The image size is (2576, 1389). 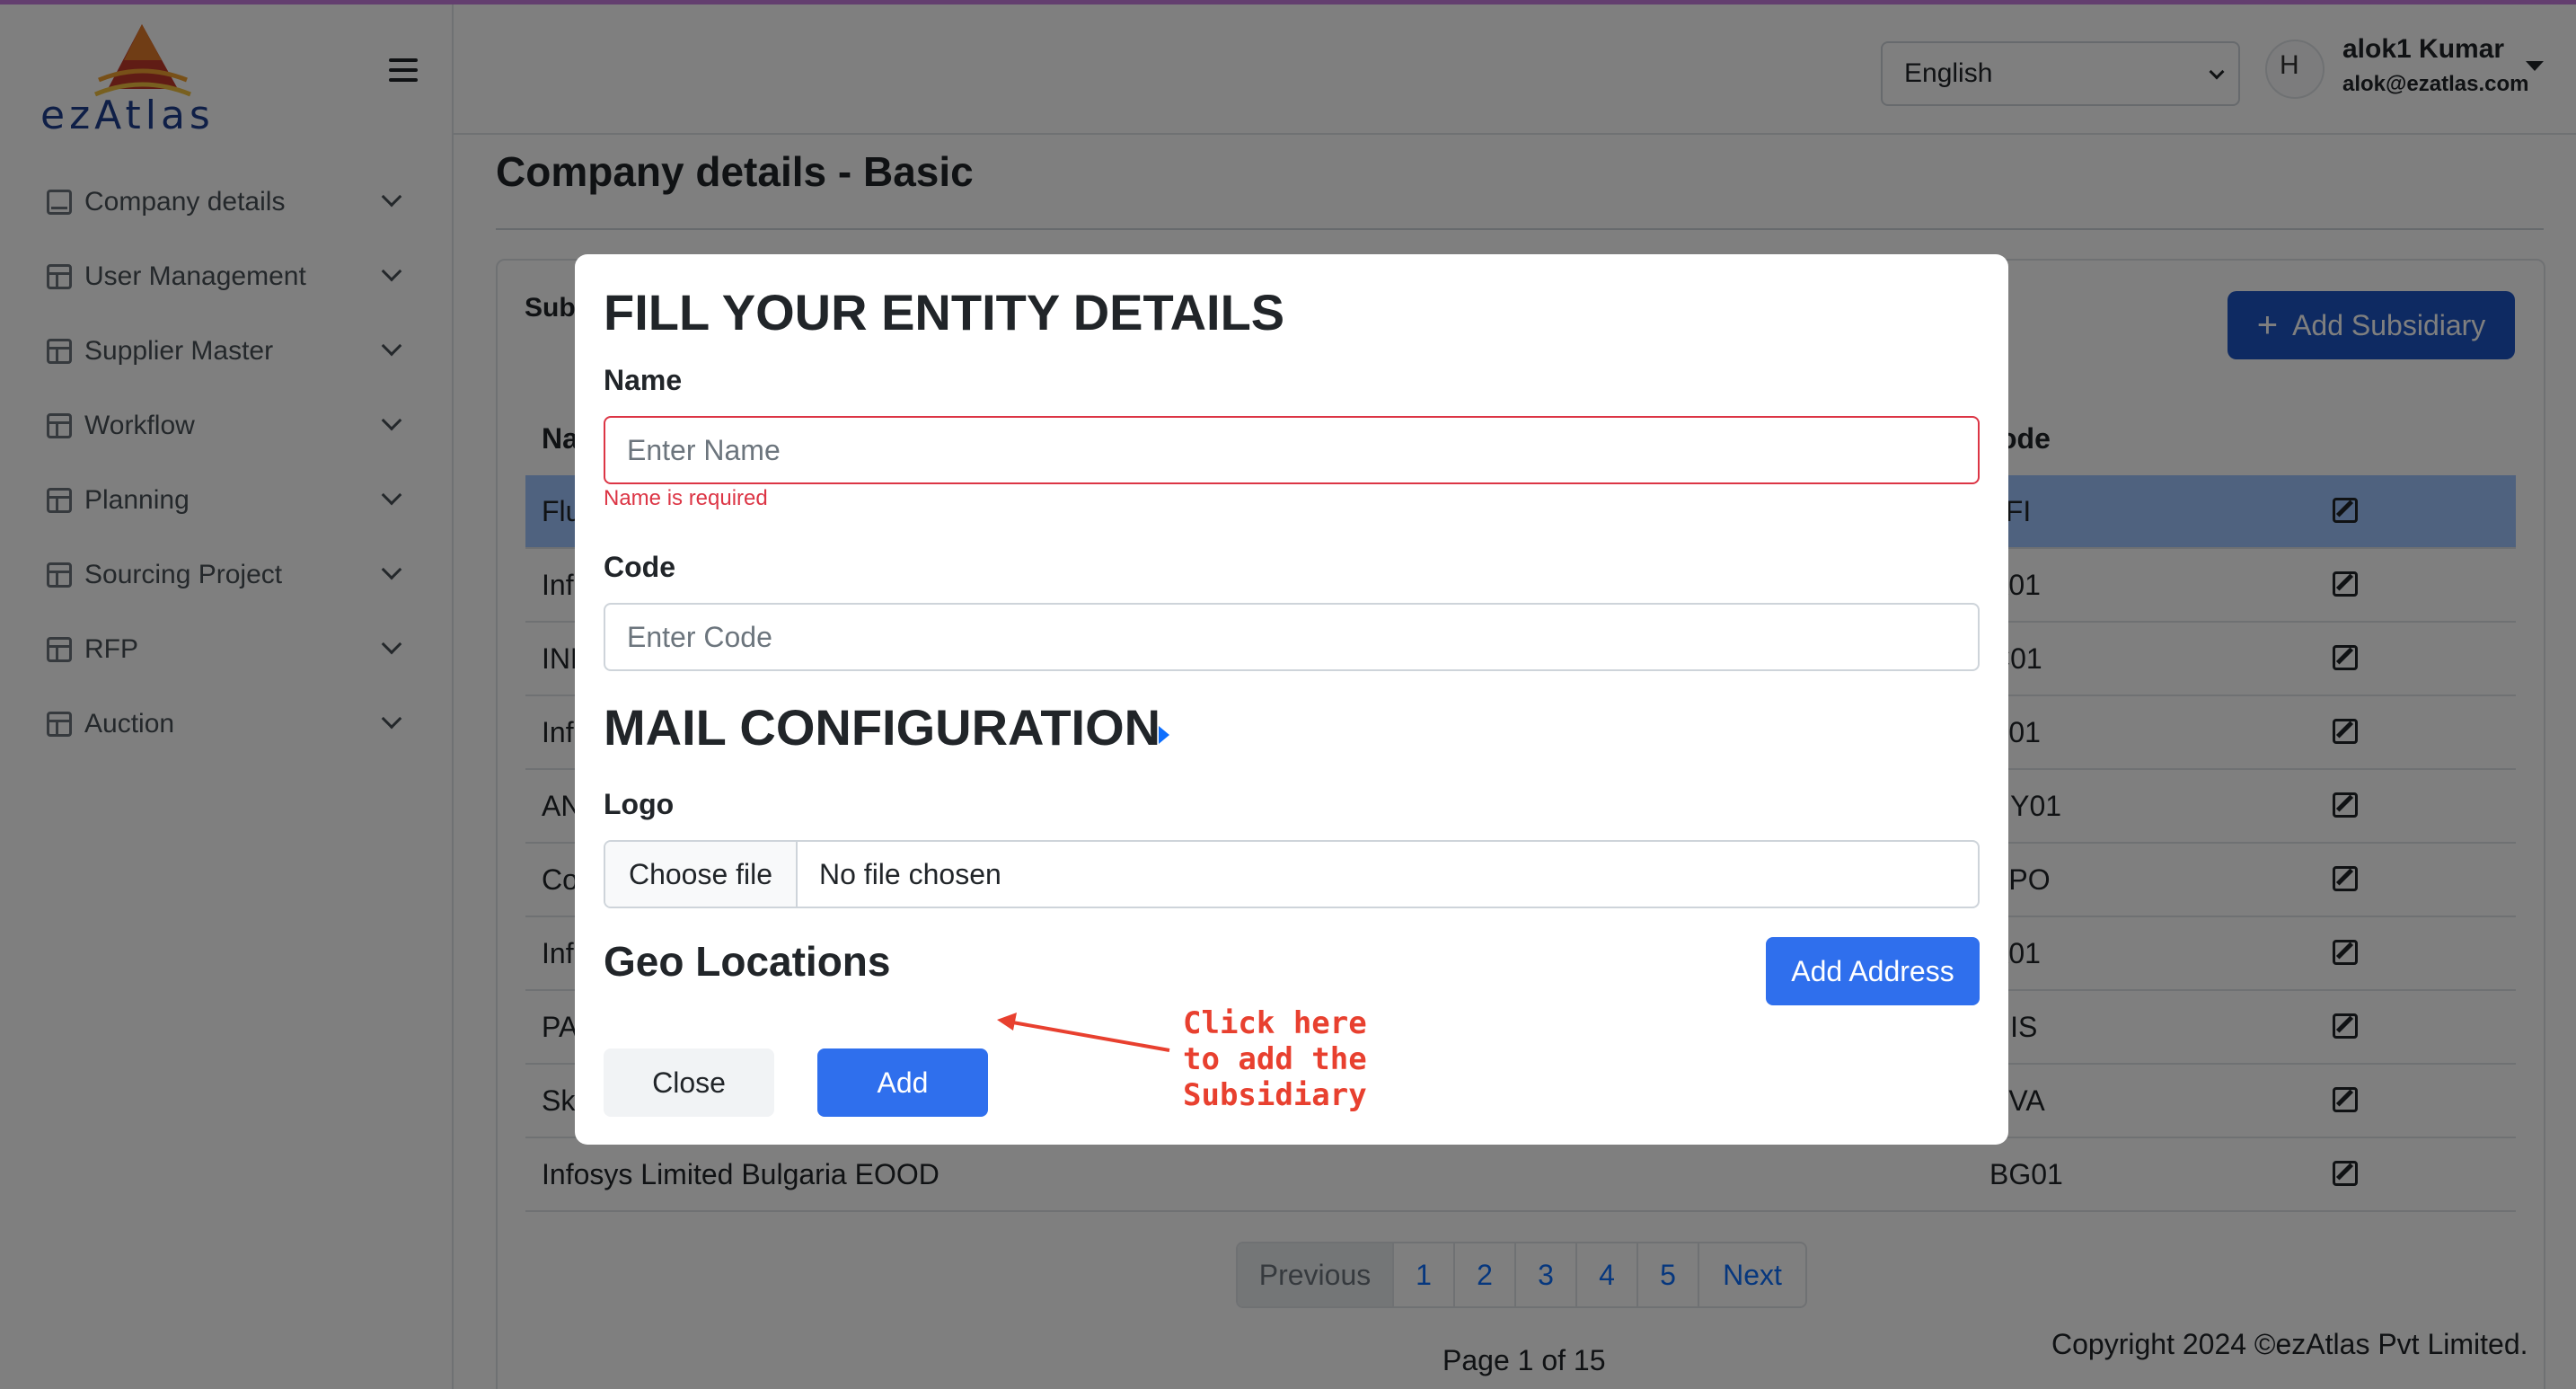 I want to click on geo-locations-title: Geo Locations, so click(x=747, y=961).